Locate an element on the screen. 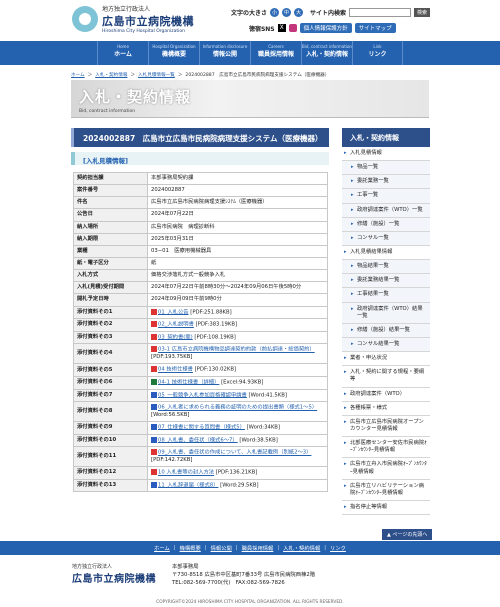  attachment-row: 添付資料その5 04 技術仕様書 [PDF:130.02KB] is located at coordinates (200, 370).